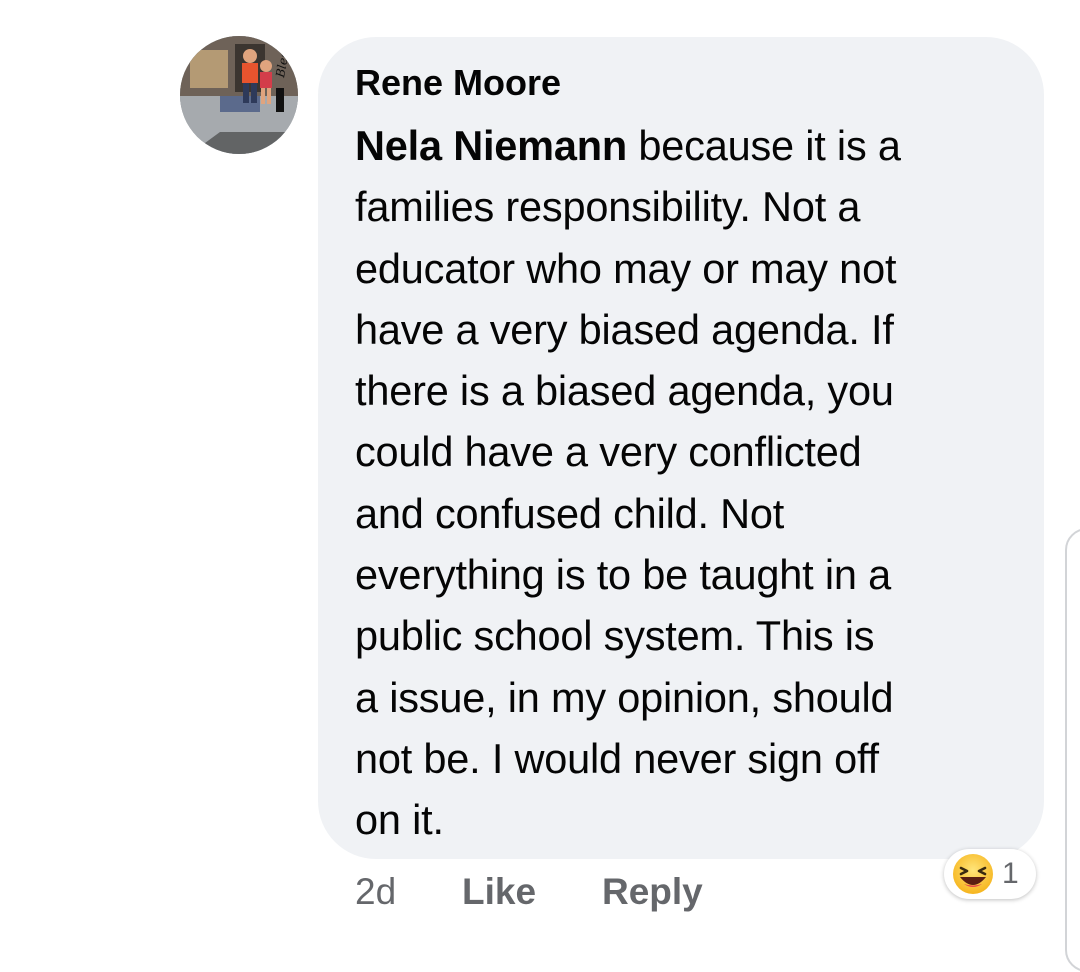  I want to click on avatar: Blessed, so click(239, 95).